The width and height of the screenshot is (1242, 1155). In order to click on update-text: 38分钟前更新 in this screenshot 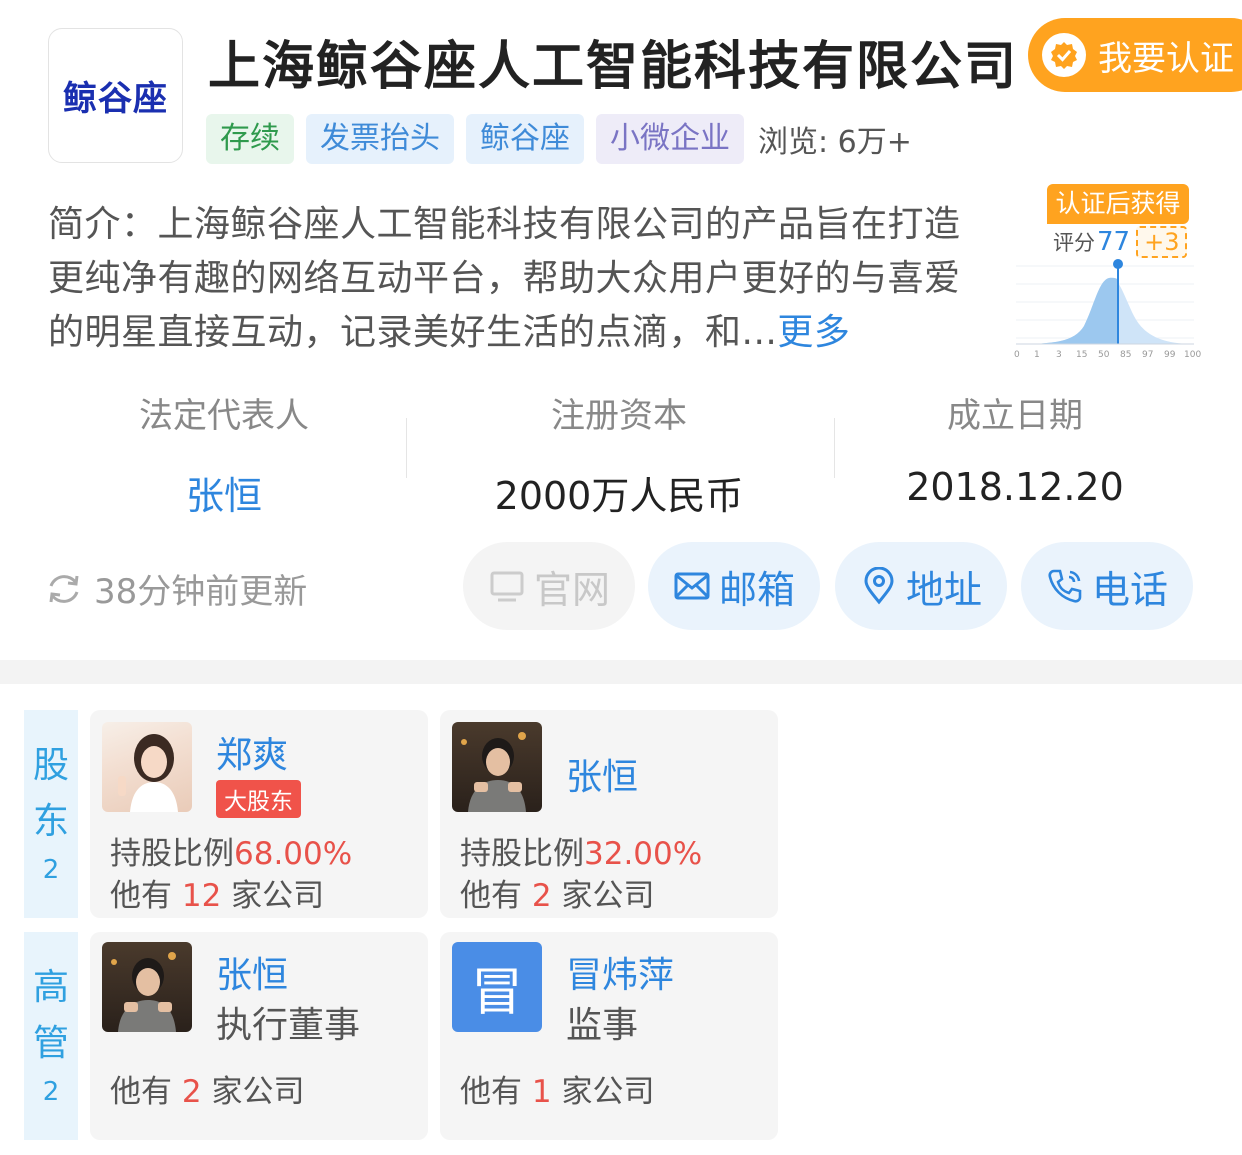, I will do `click(201, 592)`.